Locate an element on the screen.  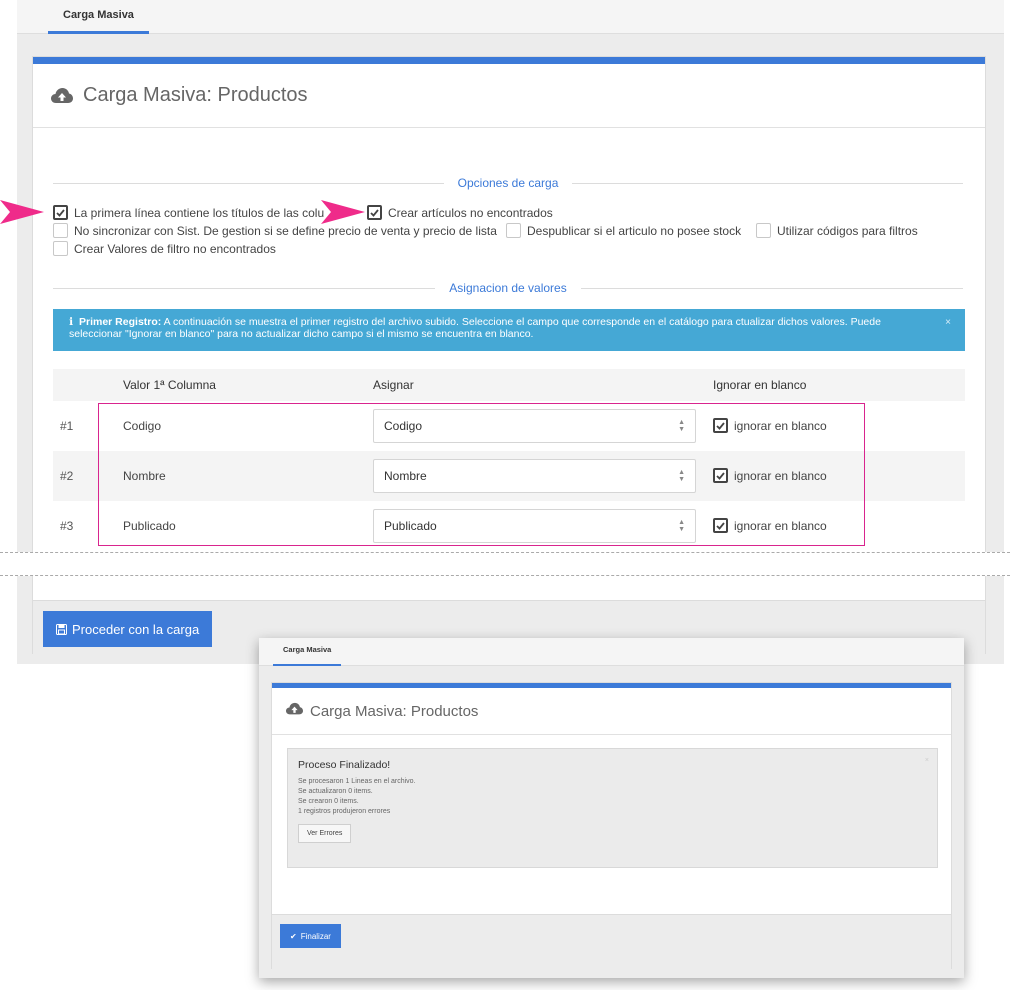
row-value: Nombre is located at coordinates (144, 476).